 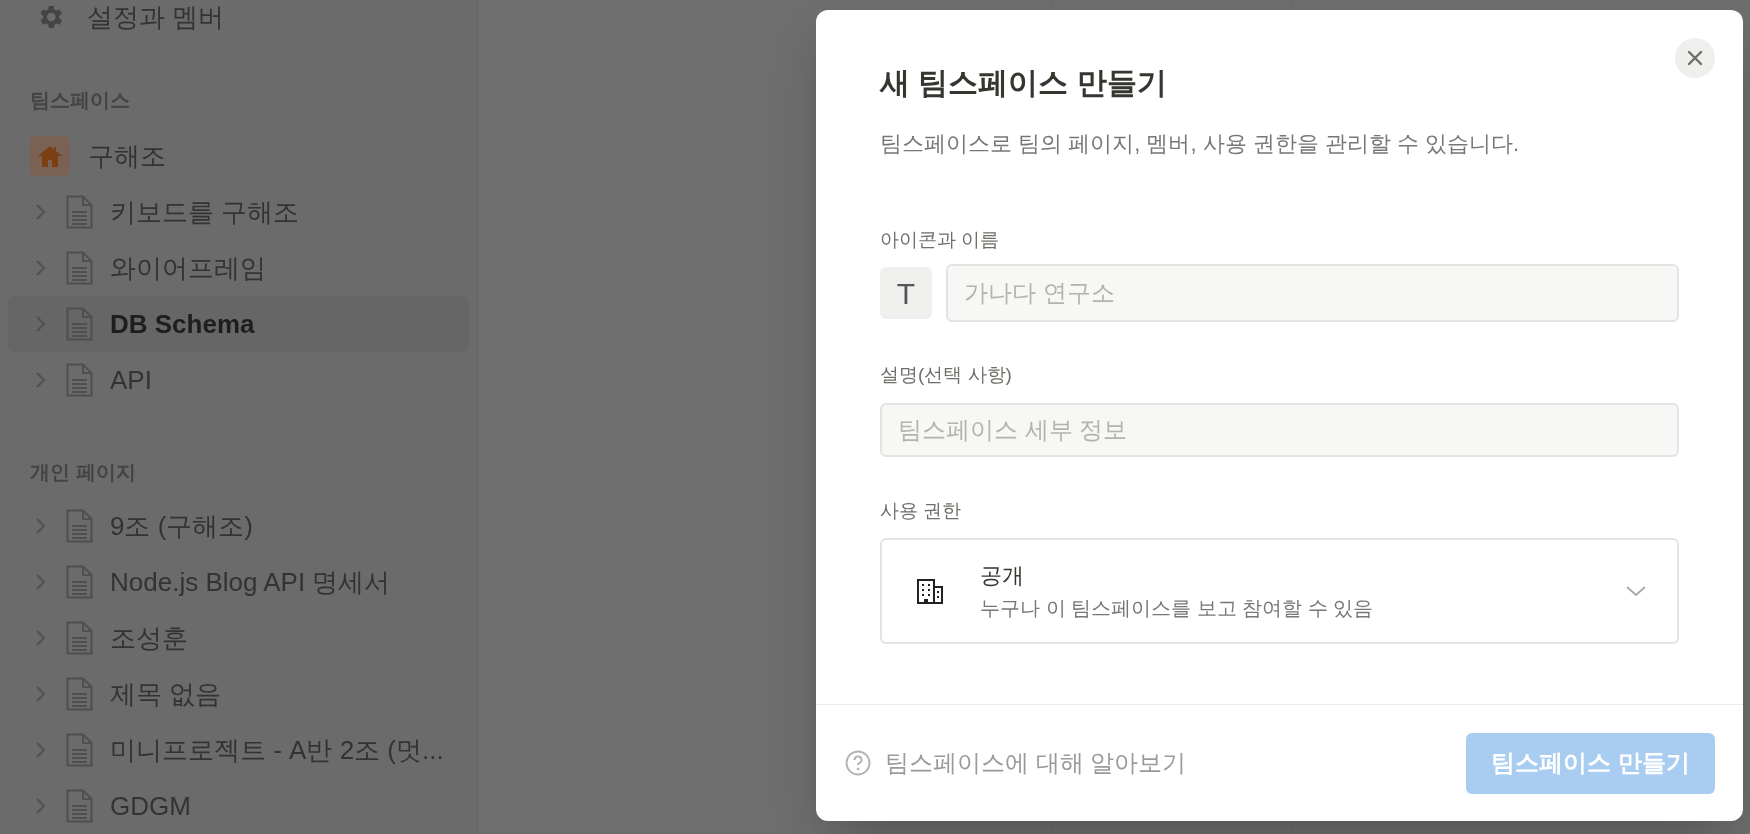 What do you see at coordinates (238, 526) in the screenshot?
I see `page-item: 9조 (구해조)` at bounding box center [238, 526].